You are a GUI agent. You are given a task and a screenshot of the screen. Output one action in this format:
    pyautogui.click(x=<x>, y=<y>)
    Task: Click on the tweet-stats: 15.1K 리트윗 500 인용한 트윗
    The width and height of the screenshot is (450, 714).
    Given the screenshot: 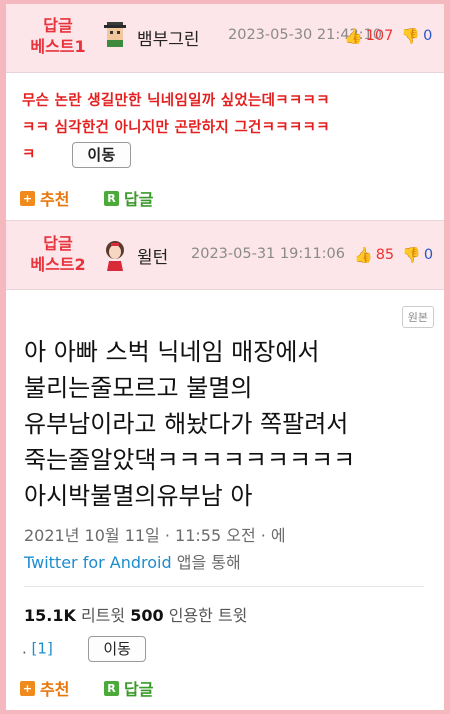 What is the action you would take?
    pyautogui.click(x=135, y=614)
    